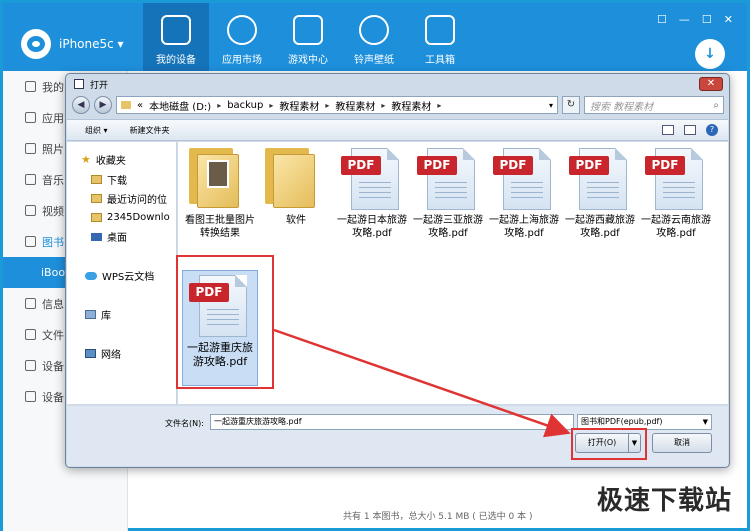 This screenshot has width=750, height=531. I want to click on dialog-close-button: ✕, so click(711, 84).